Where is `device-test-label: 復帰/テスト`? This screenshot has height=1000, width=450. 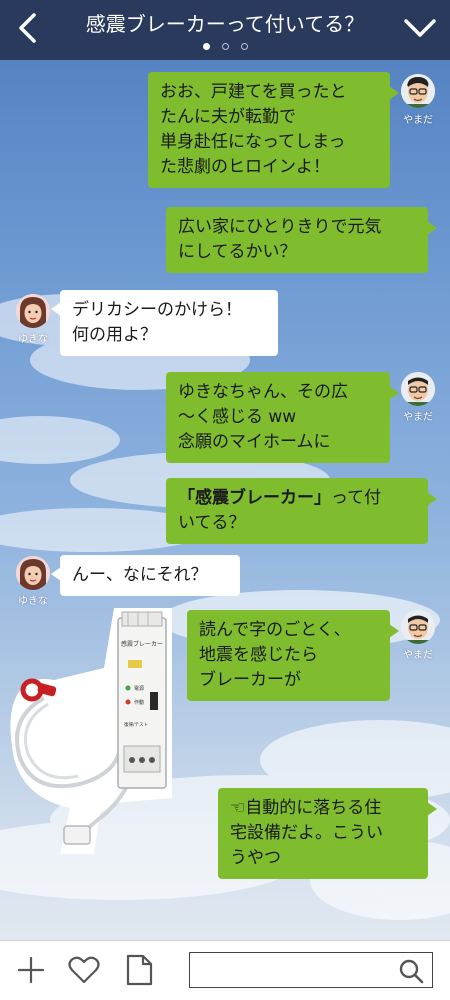 device-test-label: 復帰/テスト is located at coordinates (136, 724).